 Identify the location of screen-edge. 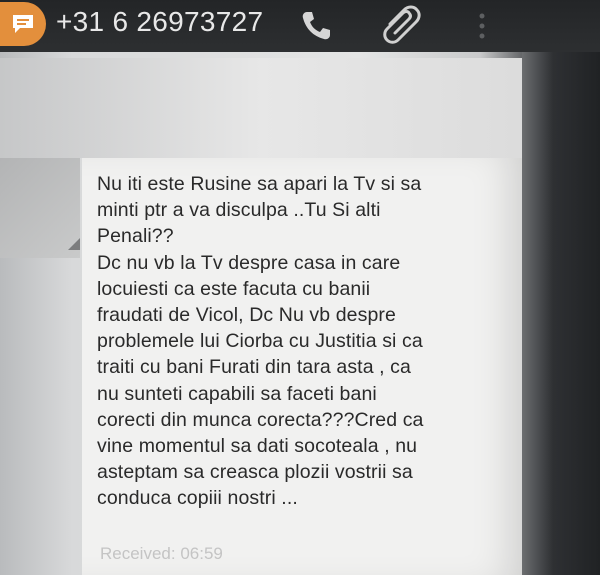
(561, 313).